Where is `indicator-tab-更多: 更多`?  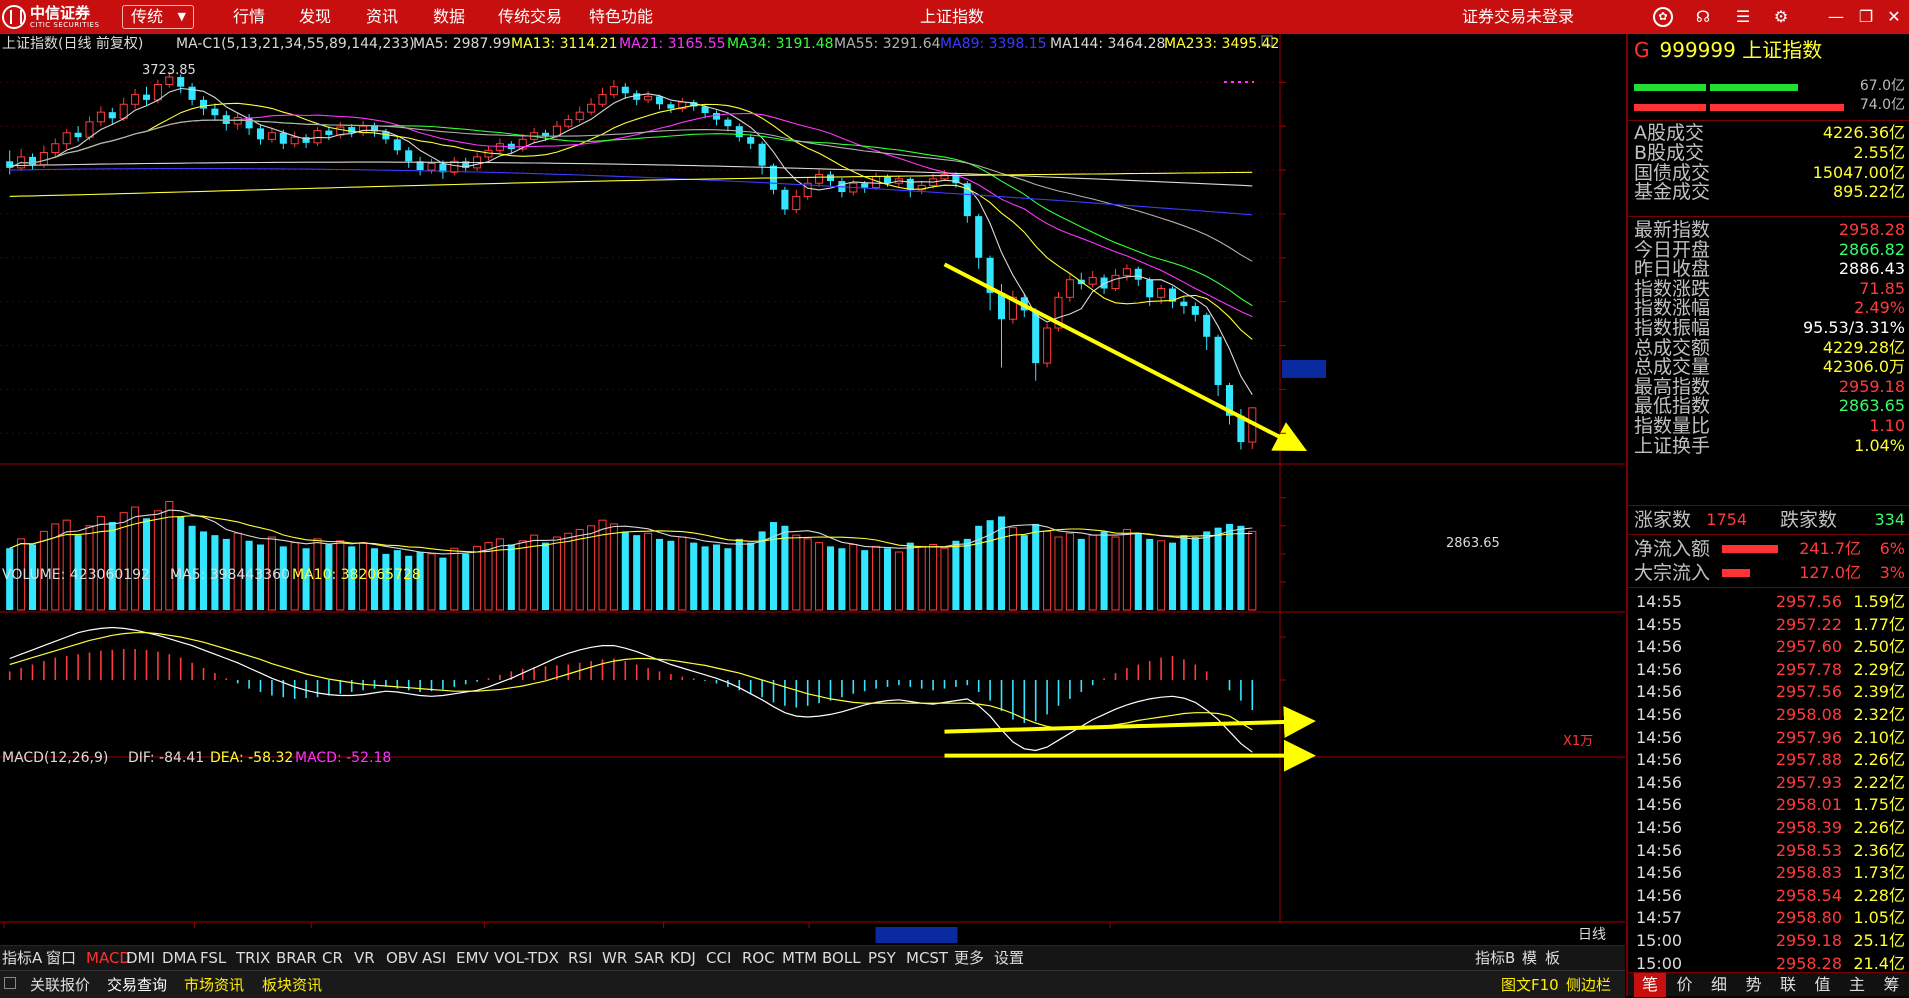
indicator-tab-更多: 更多 is located at coordinates (969, 958).